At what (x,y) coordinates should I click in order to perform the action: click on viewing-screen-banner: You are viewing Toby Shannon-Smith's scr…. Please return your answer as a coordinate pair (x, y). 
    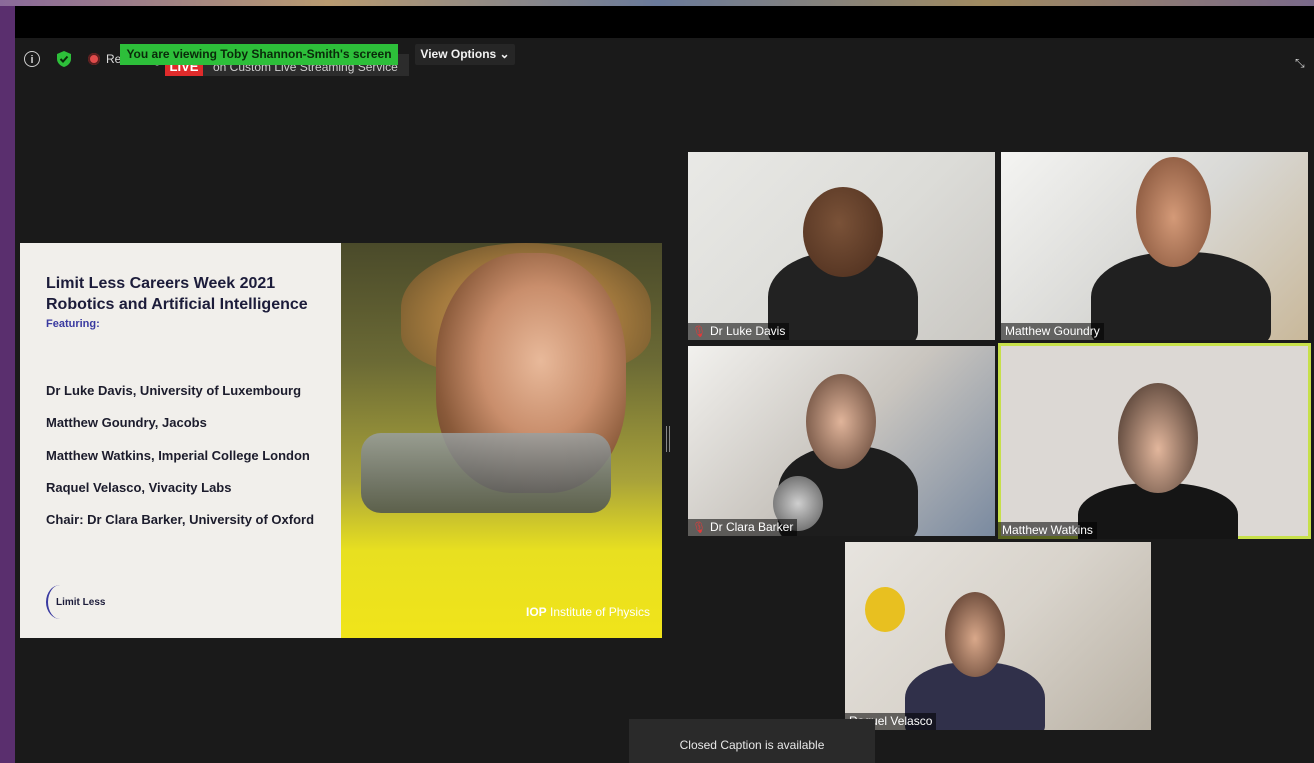
    Looking at the image, I should click on (259, 54).